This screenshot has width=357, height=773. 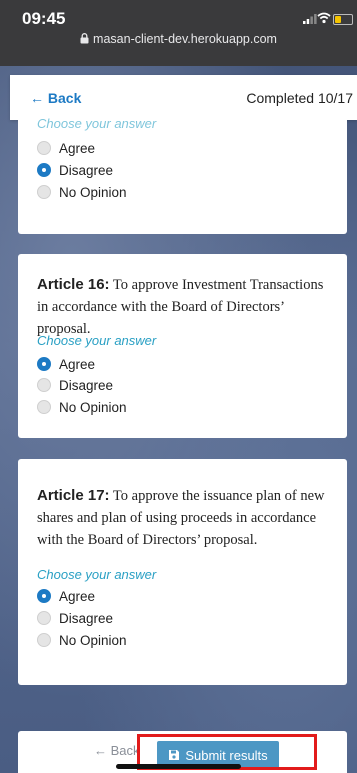 I want to click on address-bar: masan-client-dev.herokuapp.com, so click(x=178, y=39).